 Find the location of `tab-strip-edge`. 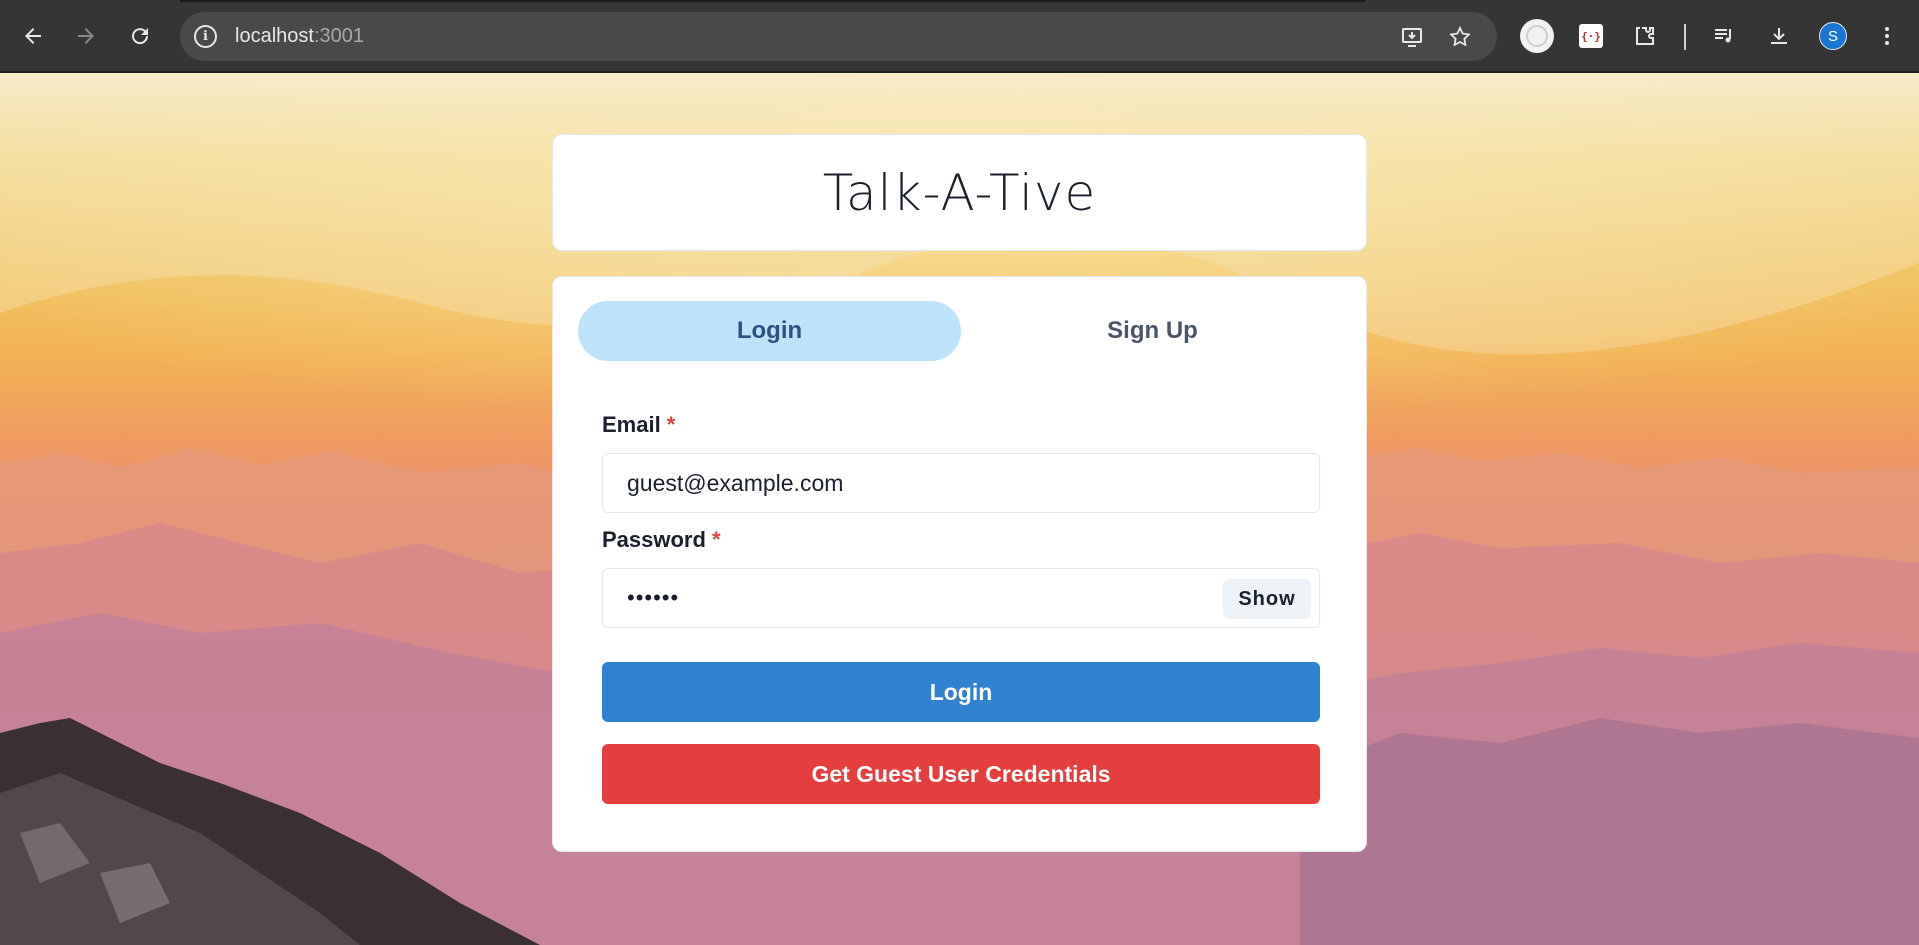

tab-strip-edge is located at coordinates (772, 1).